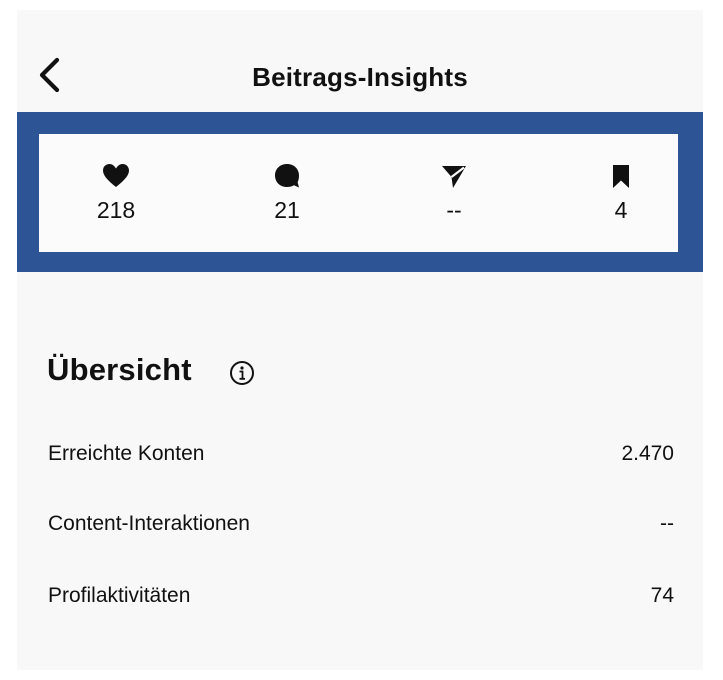 The image size is (723, 680). What do you see at coordinates (126, 453) in the screenshot?
I see `metric-label: Erreichte Konten` at bounding box center [126, 453].